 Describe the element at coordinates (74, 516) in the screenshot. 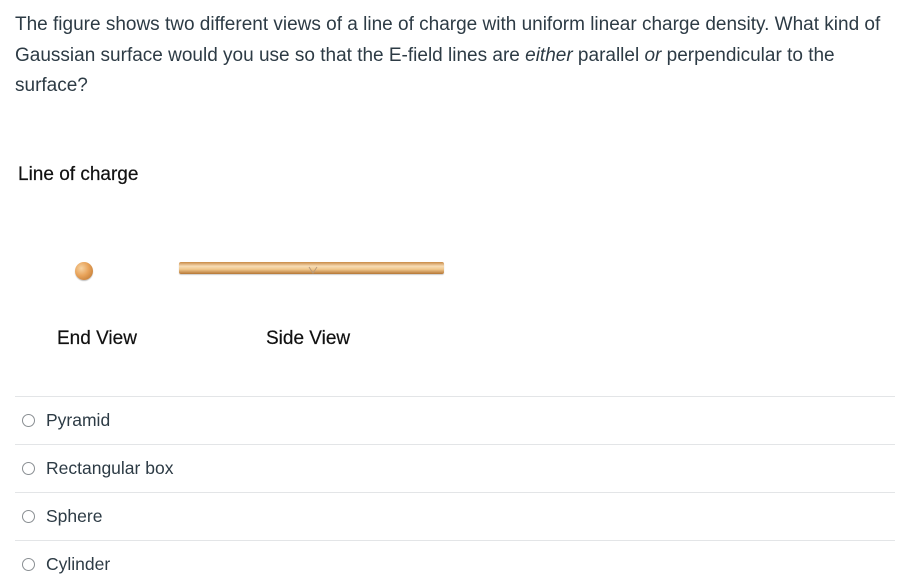

I see `answer-label: Sphere` at that location.